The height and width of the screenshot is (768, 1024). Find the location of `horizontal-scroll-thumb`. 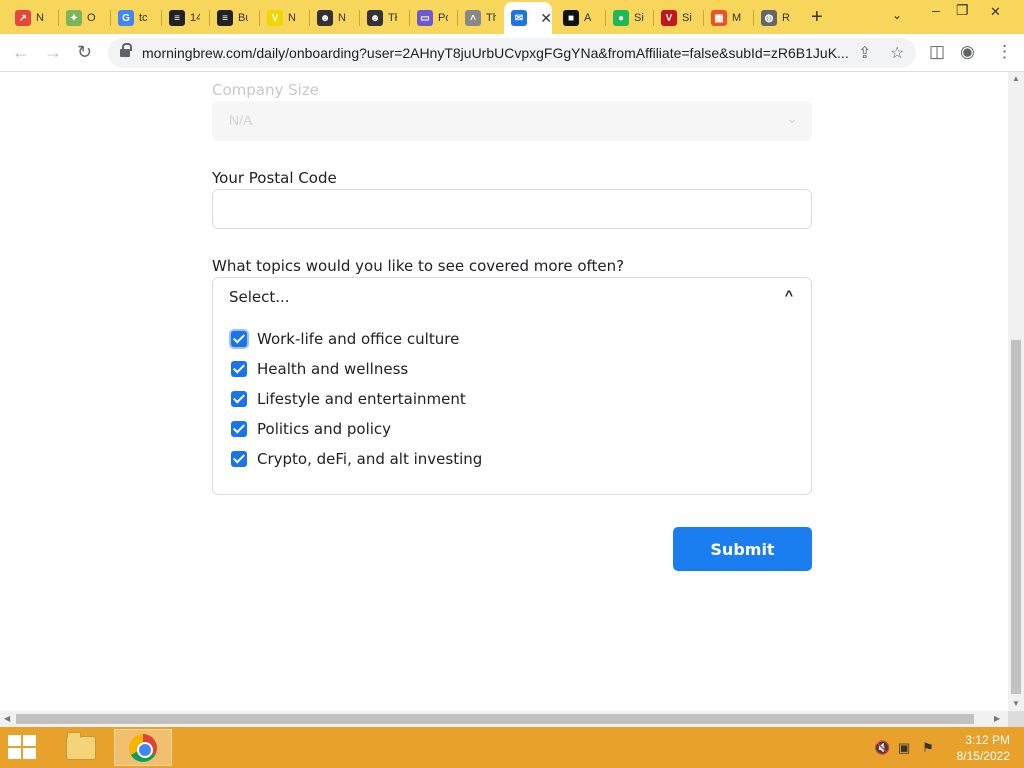

horizontal-scroll-thumb is located at coordinates (495, 719).